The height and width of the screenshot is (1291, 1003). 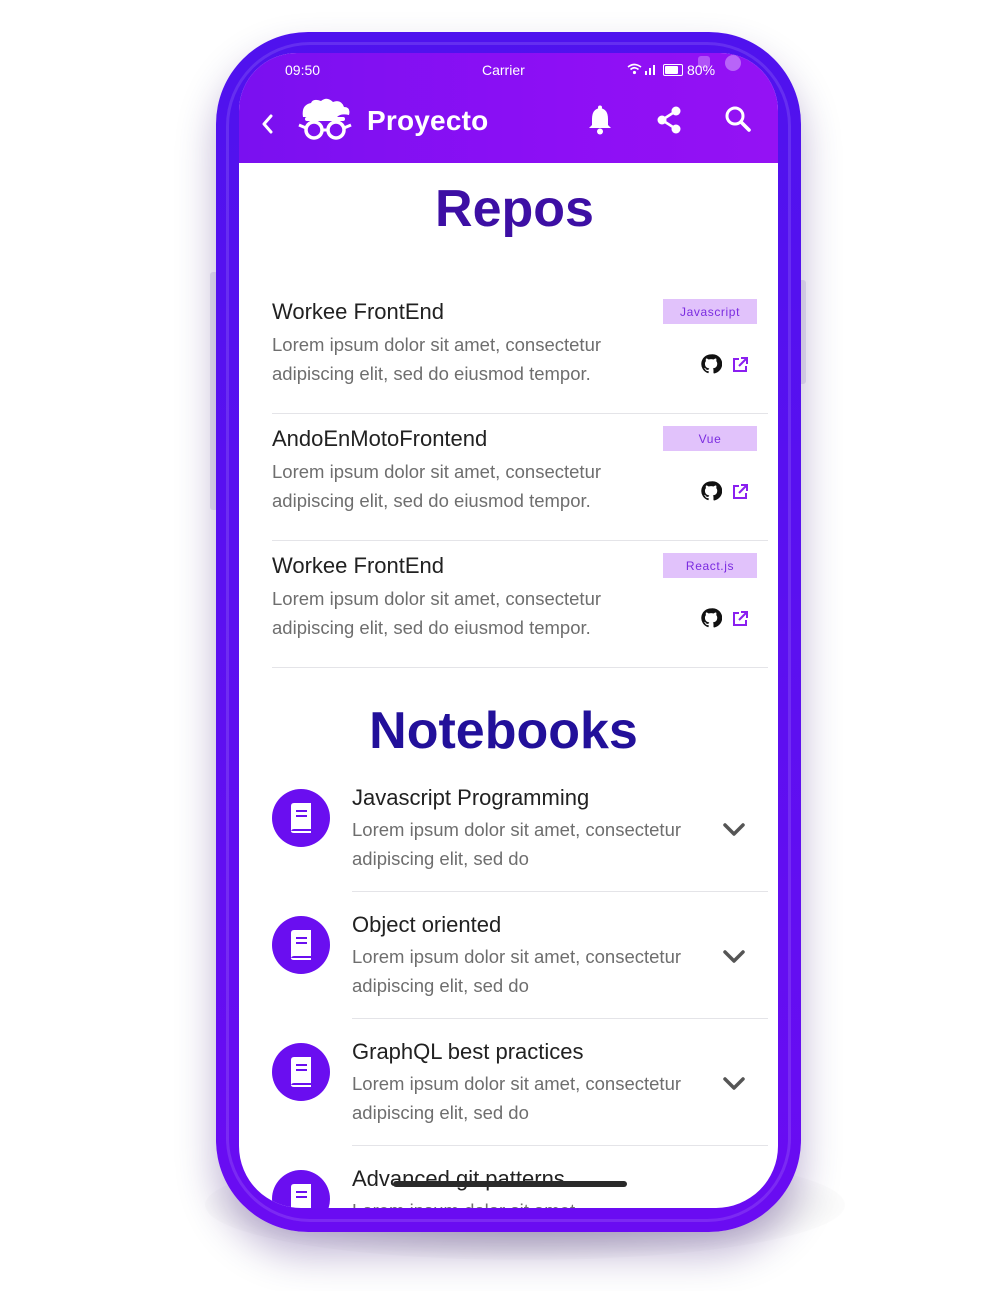 What do you see at coordinates (669, 120) in the screenshot?
I see `share-icon` at bounding box center [669, 120].